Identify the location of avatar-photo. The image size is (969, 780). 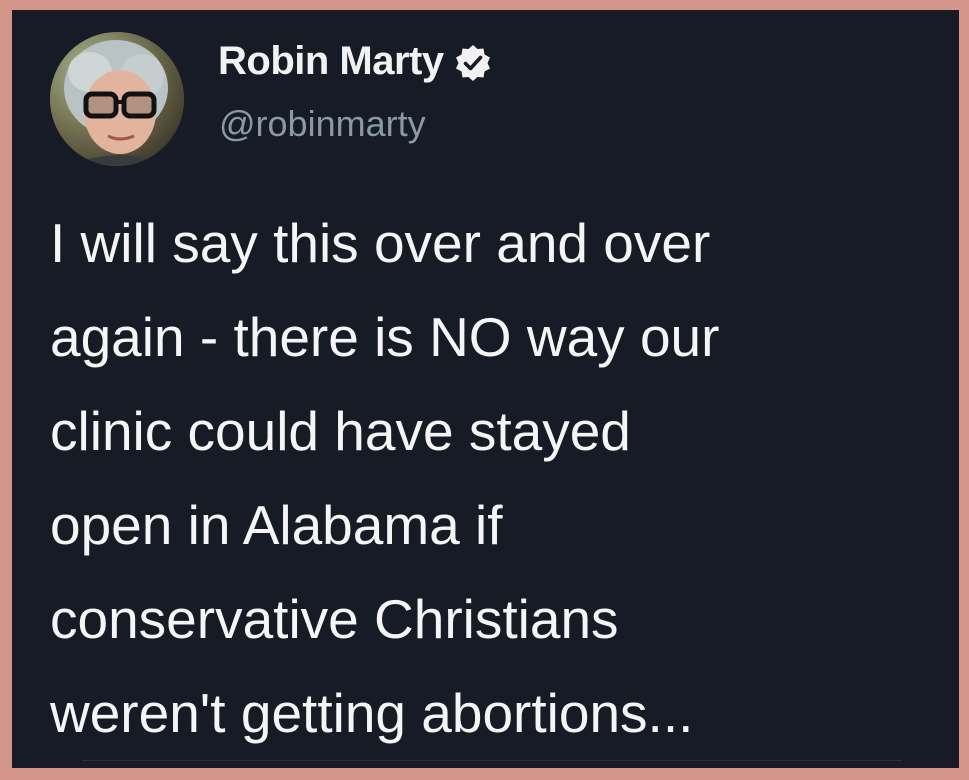
(117, 99).